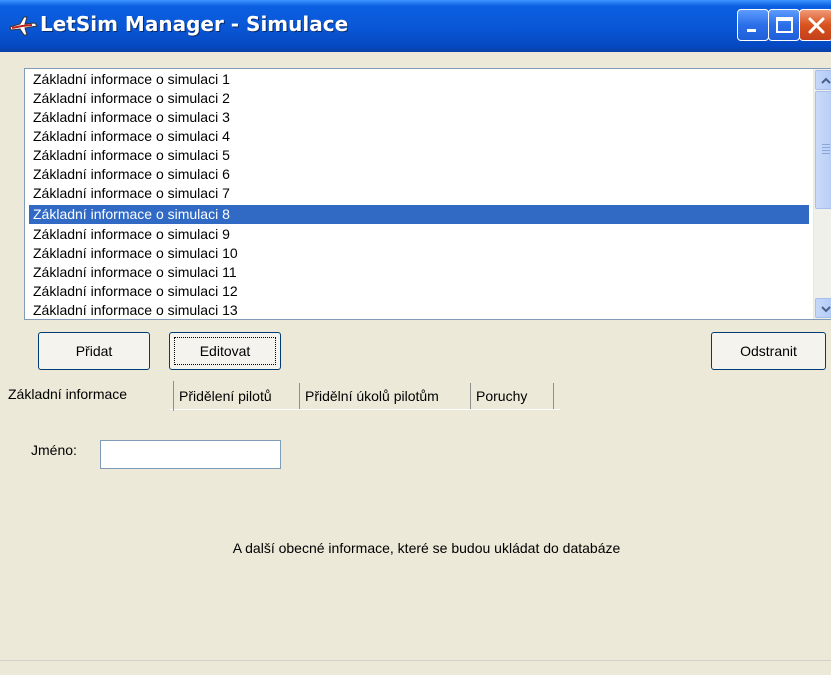 The image size is (831, 675). I want to click on list-item: Základní informace o simulaci 9, so click(419, 234).